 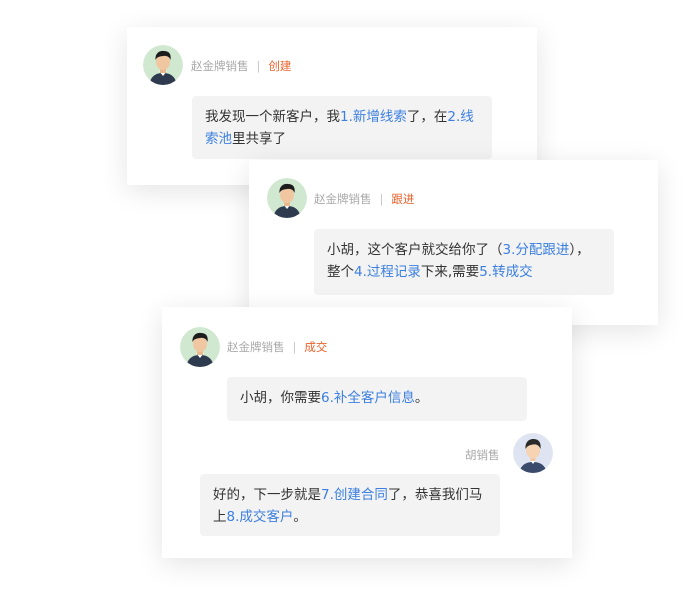 What do you see at coordinates (427, 117) in the screenshot?
I see `message-text: 了，在` at bounding box center [427, 117].